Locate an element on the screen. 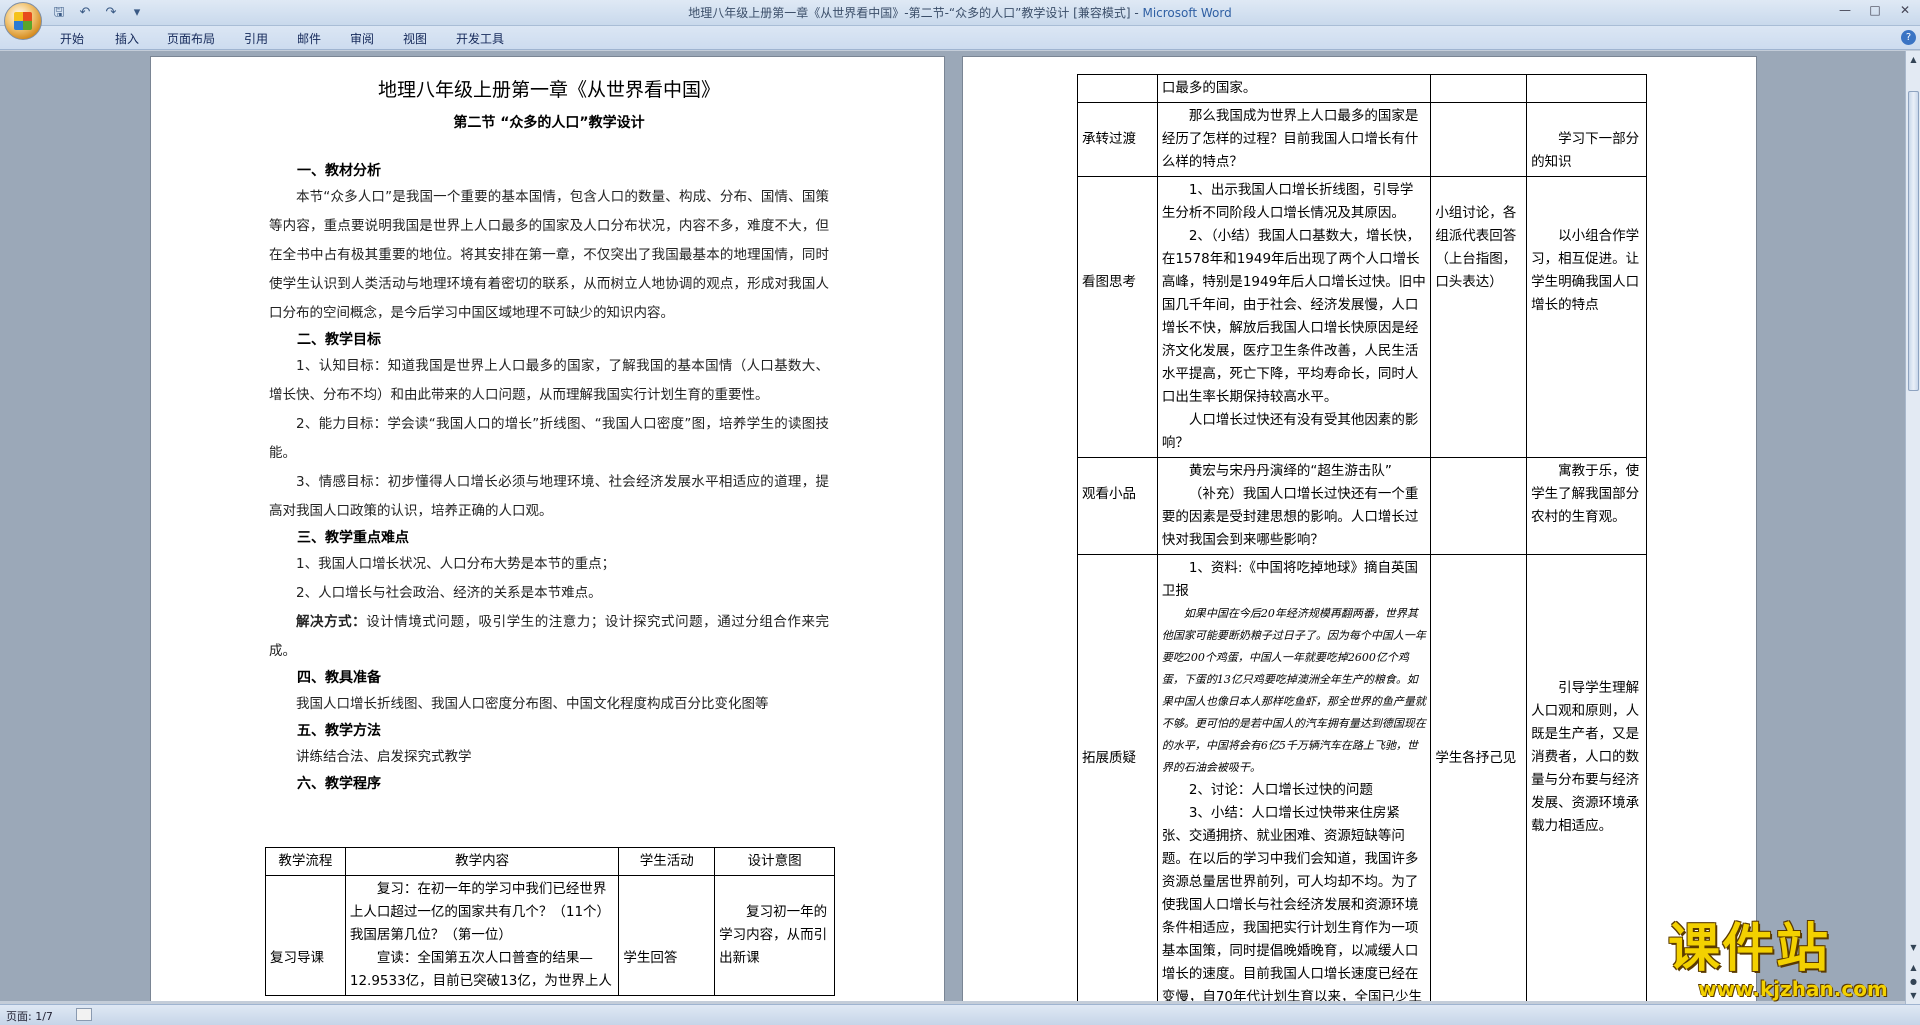  intent-cell: 学习下一部分的知识 is located at coordinates (1586, 139).